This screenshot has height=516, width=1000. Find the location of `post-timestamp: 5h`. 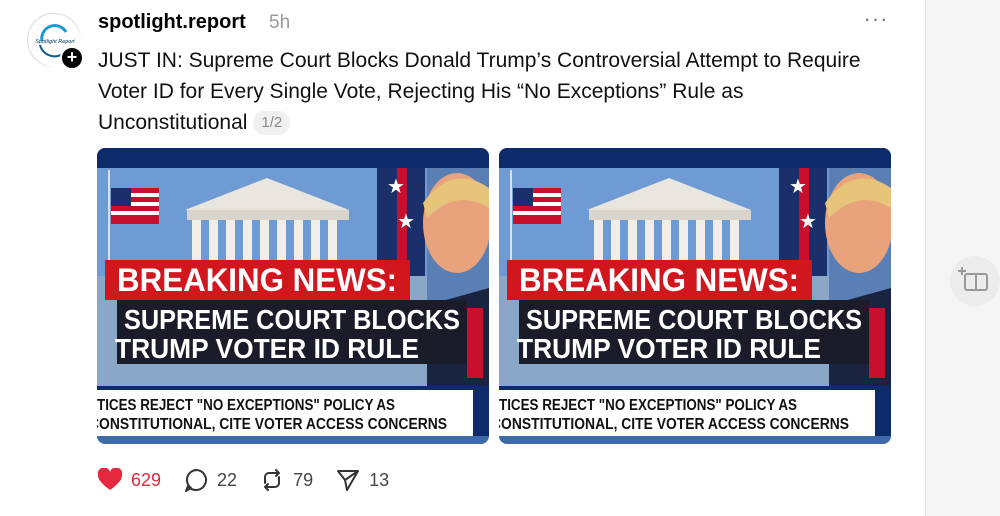

post-timestamp: 5h is located at coordinates (279, 23).